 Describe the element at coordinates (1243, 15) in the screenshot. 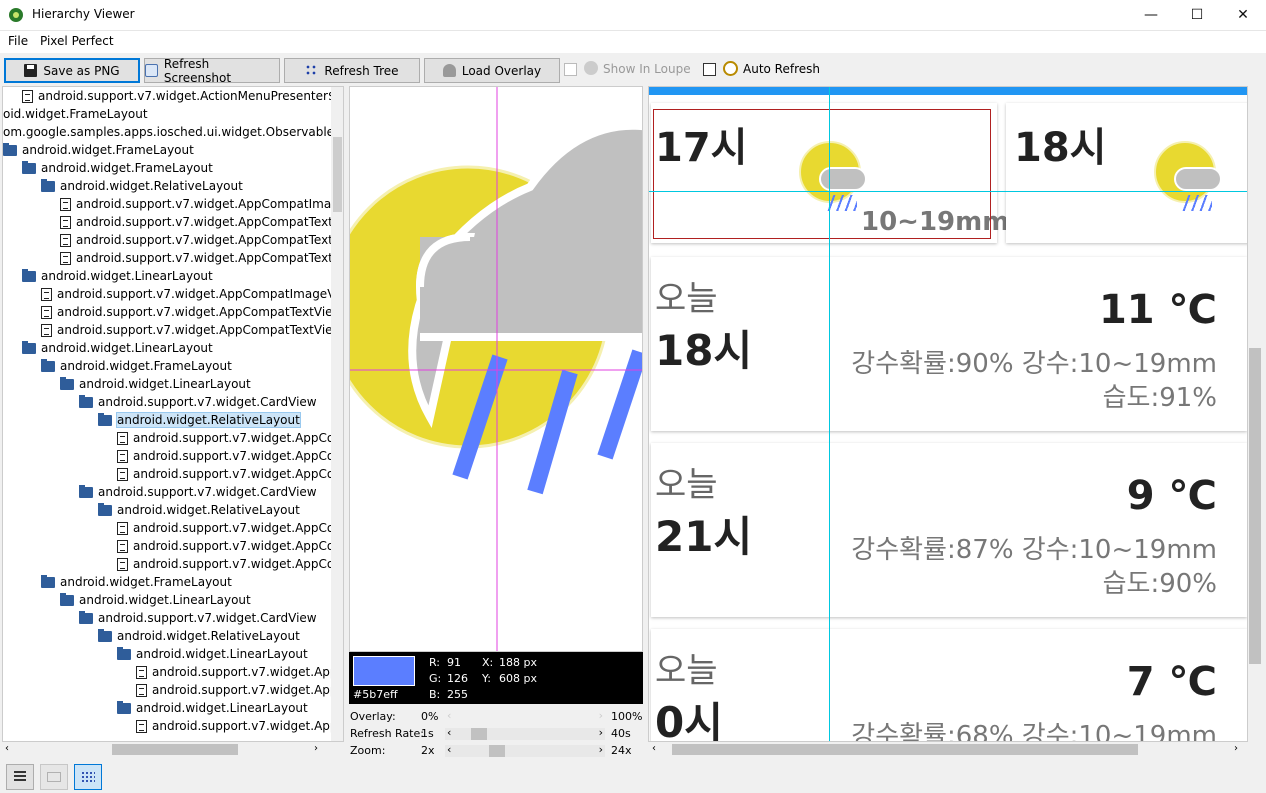

I see `close-button: ✕` at that location.